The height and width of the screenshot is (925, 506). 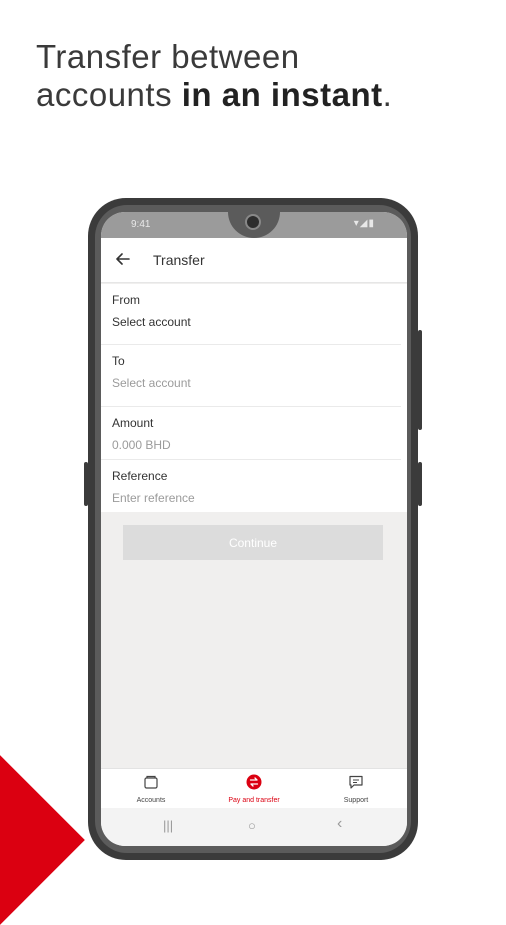 I want to click on to-field: To Select account, so click(x=251, y=376).